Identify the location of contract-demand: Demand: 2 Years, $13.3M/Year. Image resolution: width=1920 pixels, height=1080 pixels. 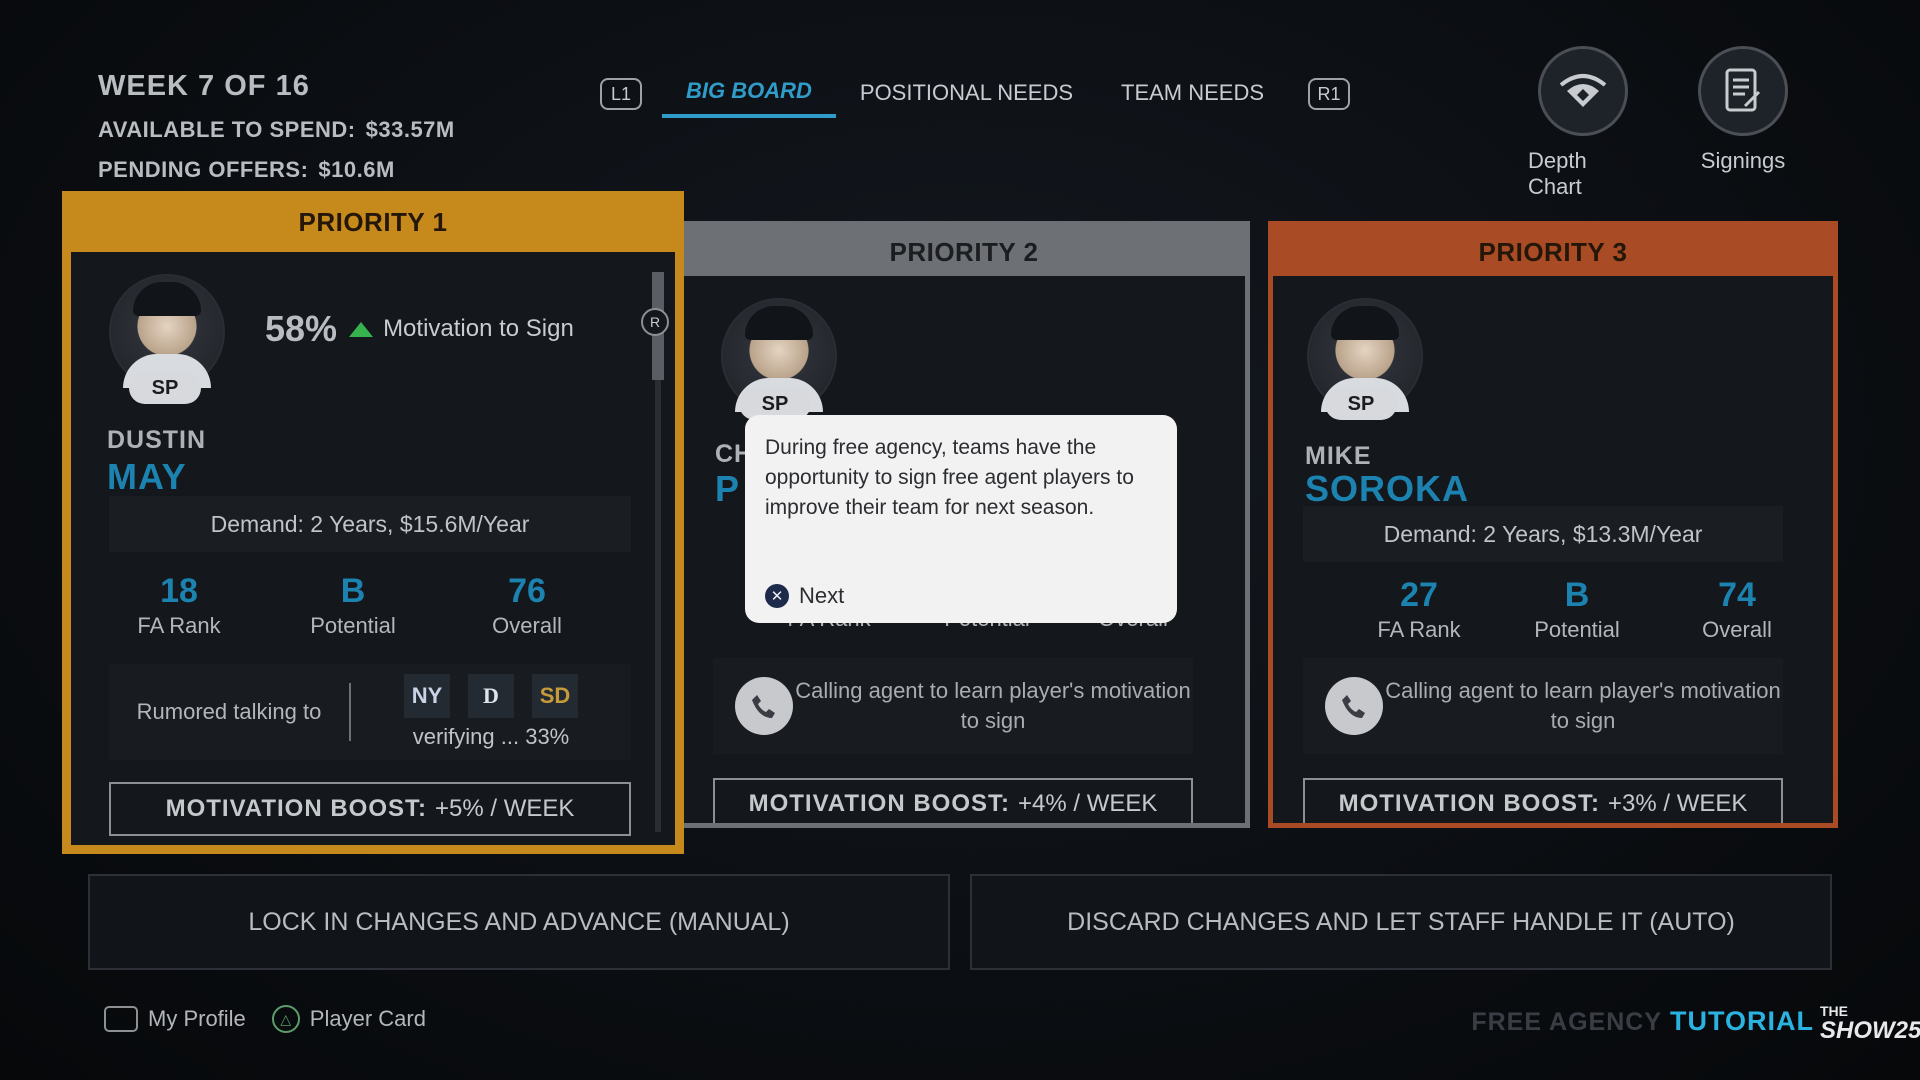
(1543, 534).